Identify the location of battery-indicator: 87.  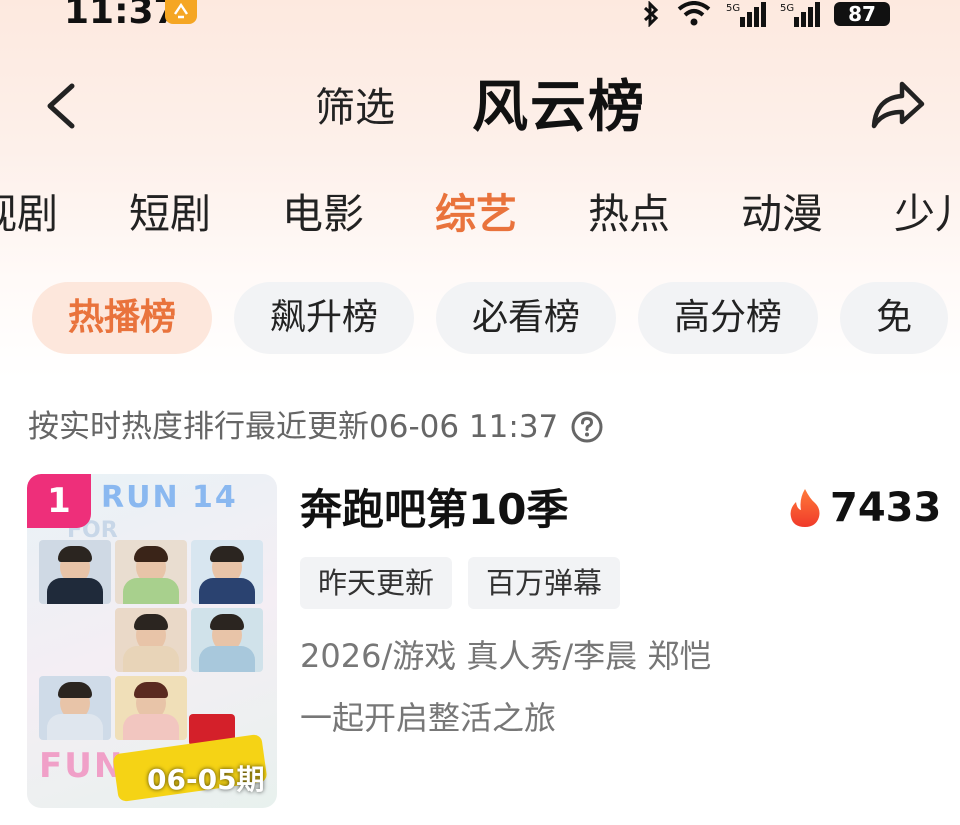
(862, 14).